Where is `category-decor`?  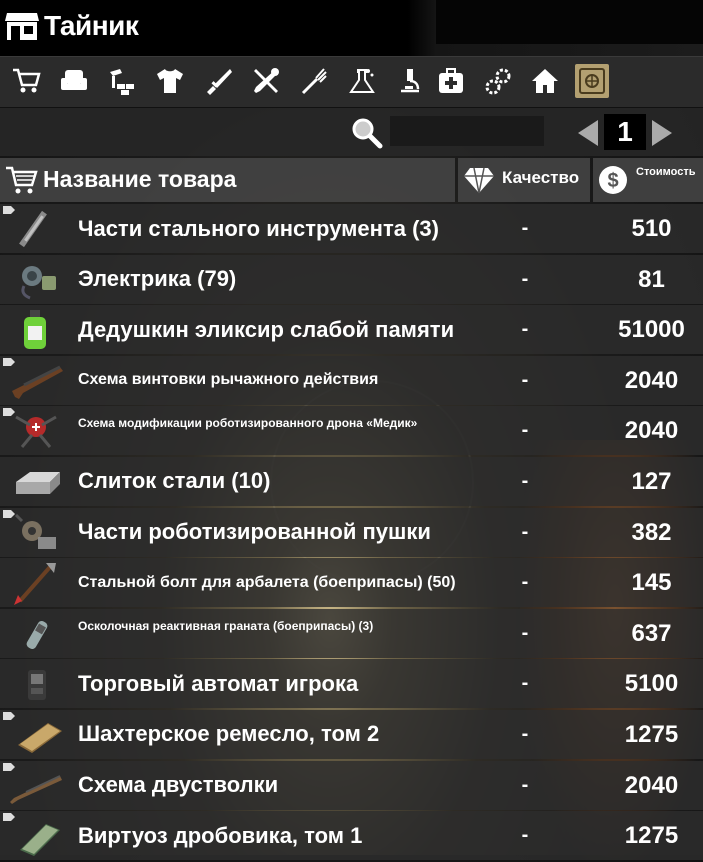
category-decor is located at coordinates (545, 81).